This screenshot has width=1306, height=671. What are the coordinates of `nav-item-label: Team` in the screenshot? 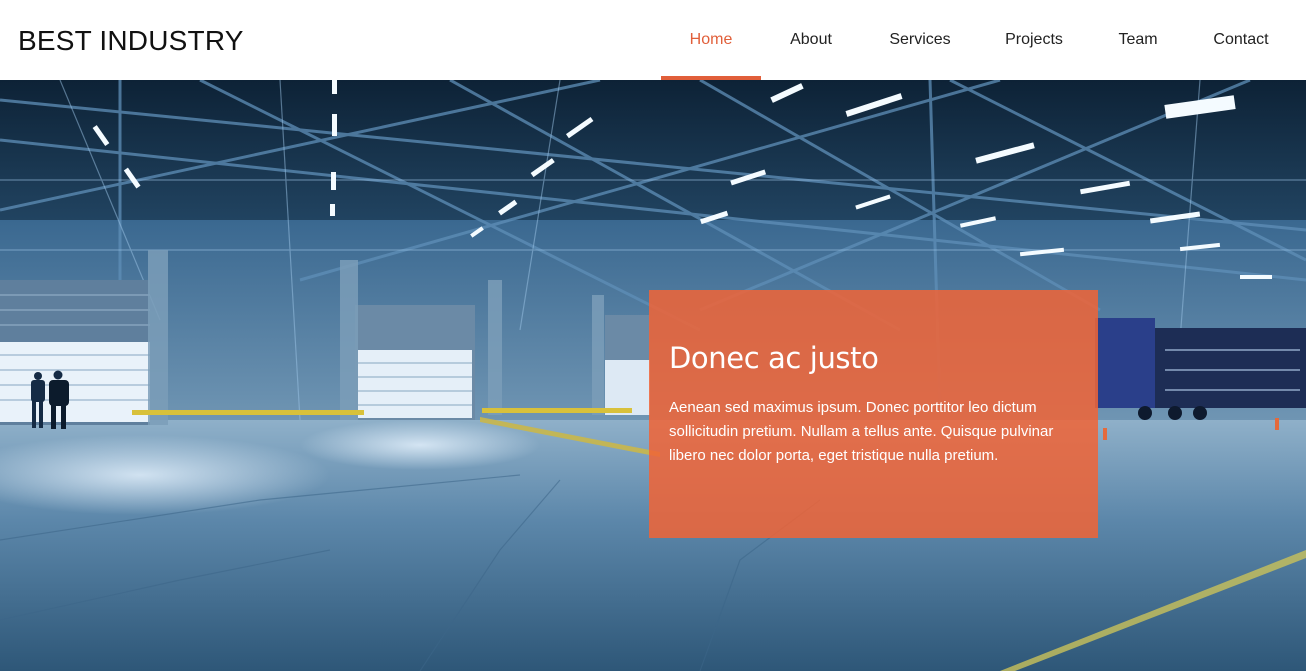 It's located at (1138, 39).